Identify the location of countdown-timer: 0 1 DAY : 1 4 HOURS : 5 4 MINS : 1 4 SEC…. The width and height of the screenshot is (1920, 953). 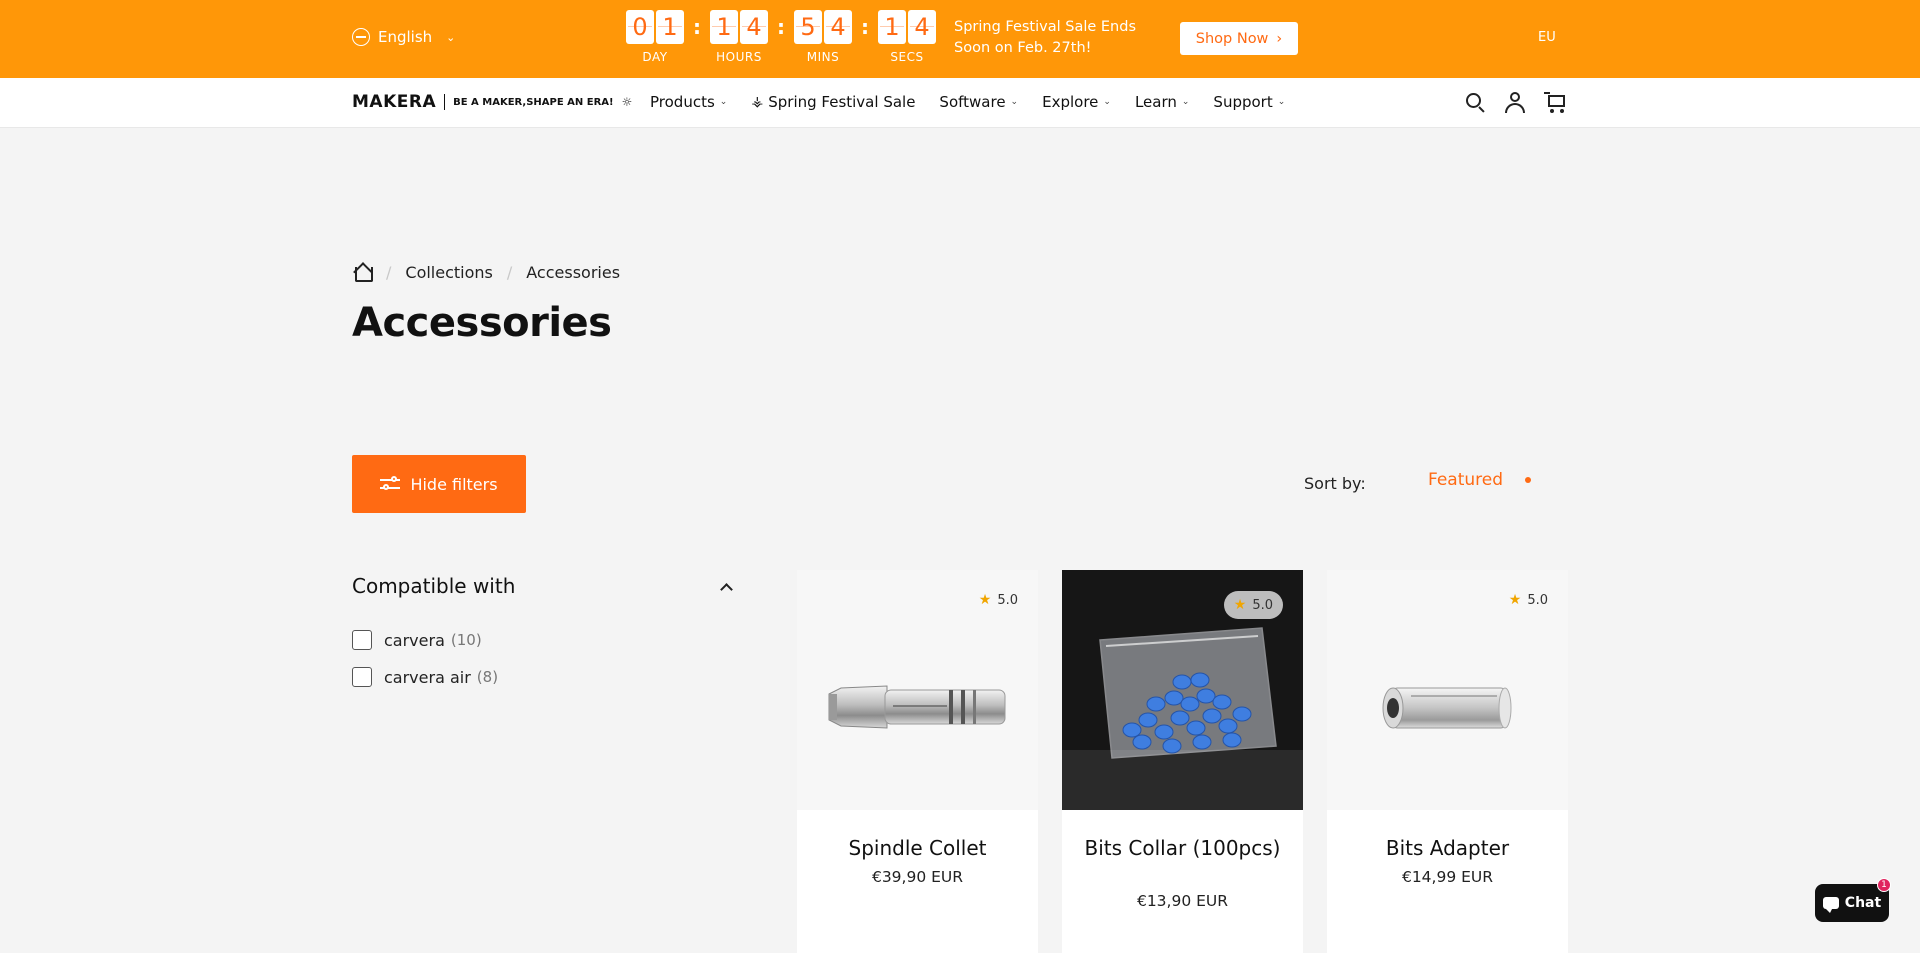
(781, 37).